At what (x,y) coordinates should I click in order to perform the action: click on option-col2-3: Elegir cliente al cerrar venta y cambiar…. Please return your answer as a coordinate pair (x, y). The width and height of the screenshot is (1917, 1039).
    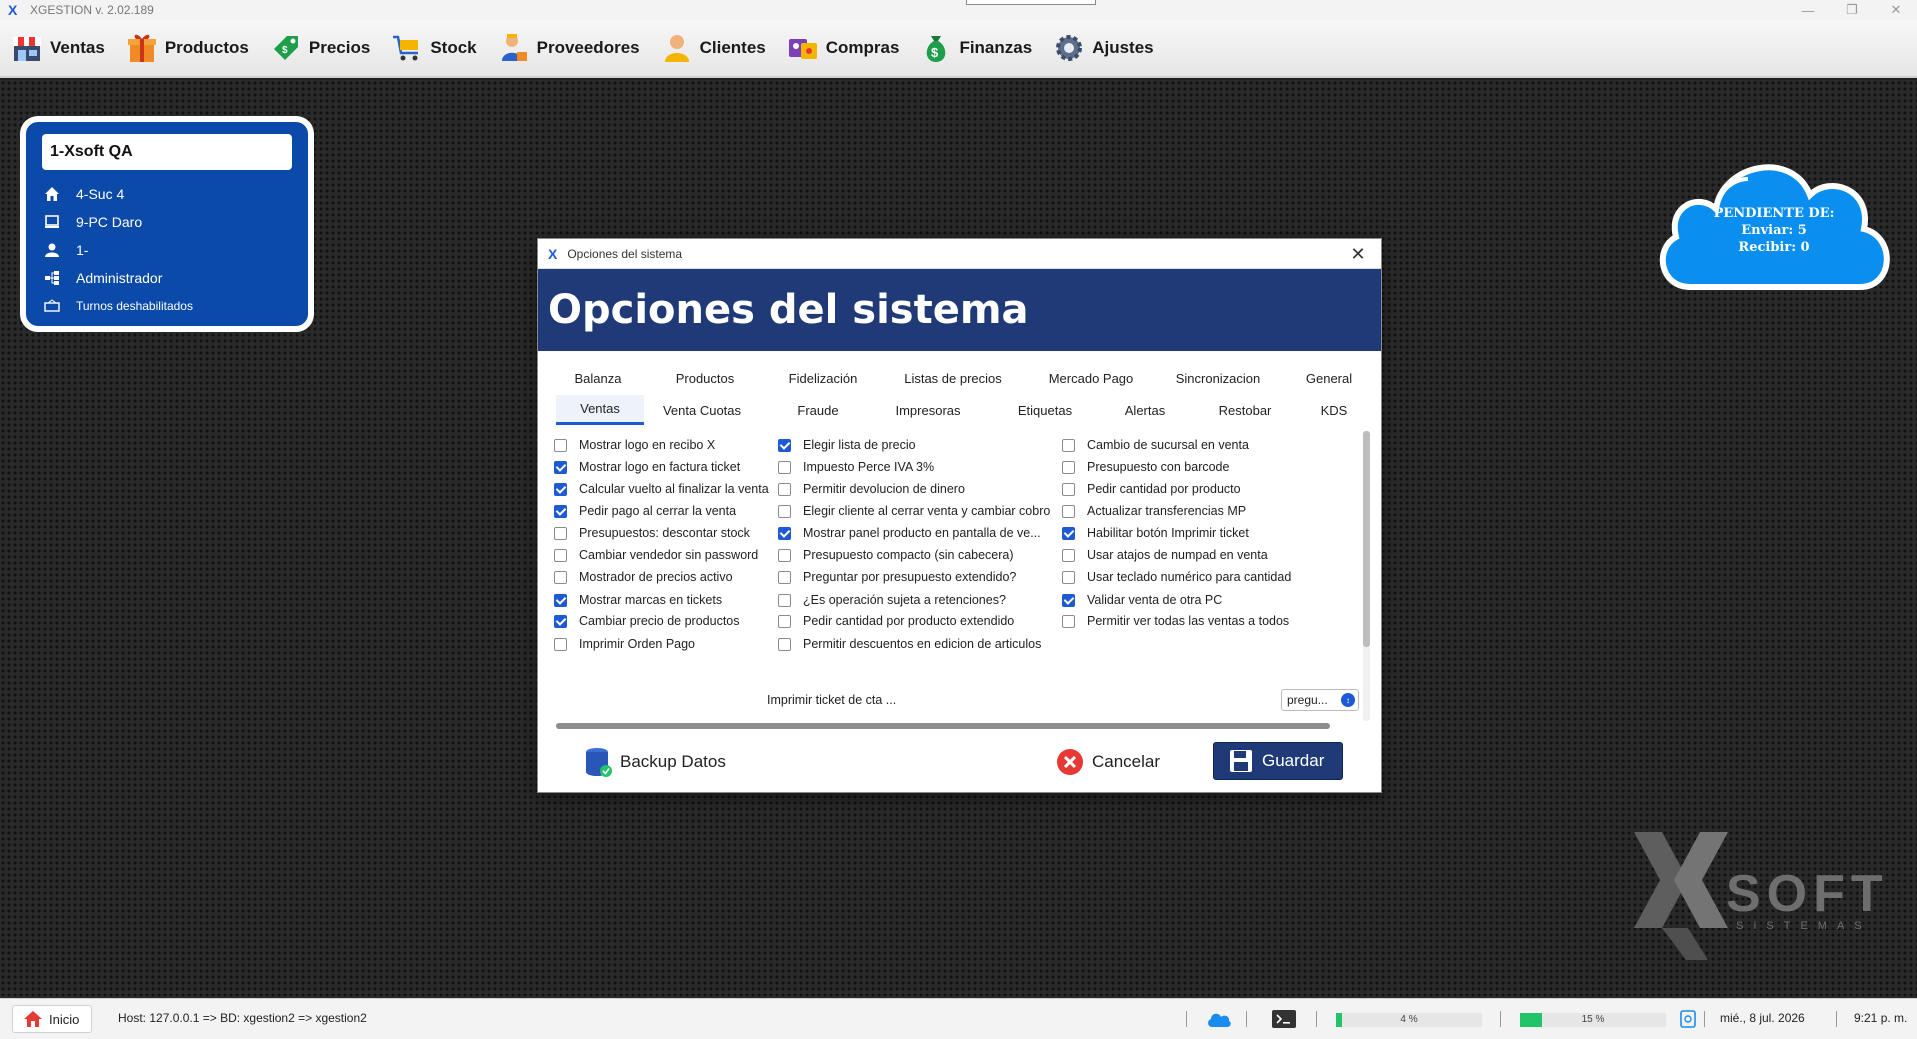
    Looking at the image, I should click on (914, 511).